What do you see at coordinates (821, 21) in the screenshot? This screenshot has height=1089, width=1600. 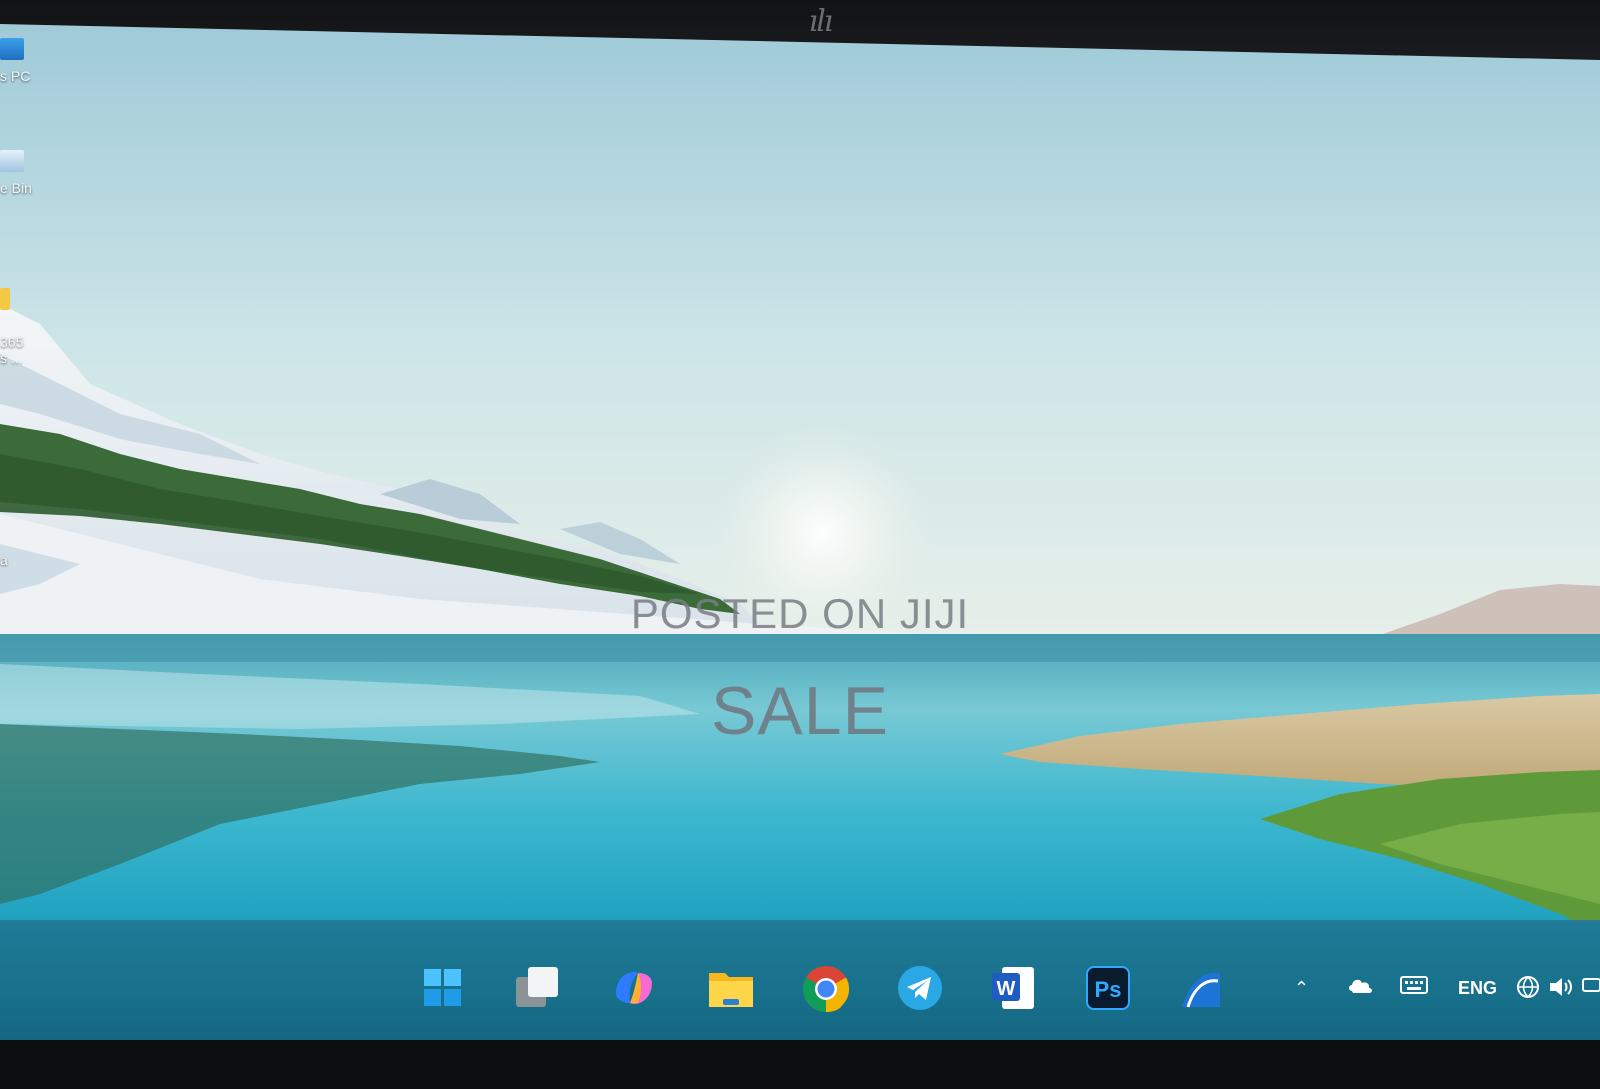 I see `hp-logo: ılı` at bounding box center [821, 21].